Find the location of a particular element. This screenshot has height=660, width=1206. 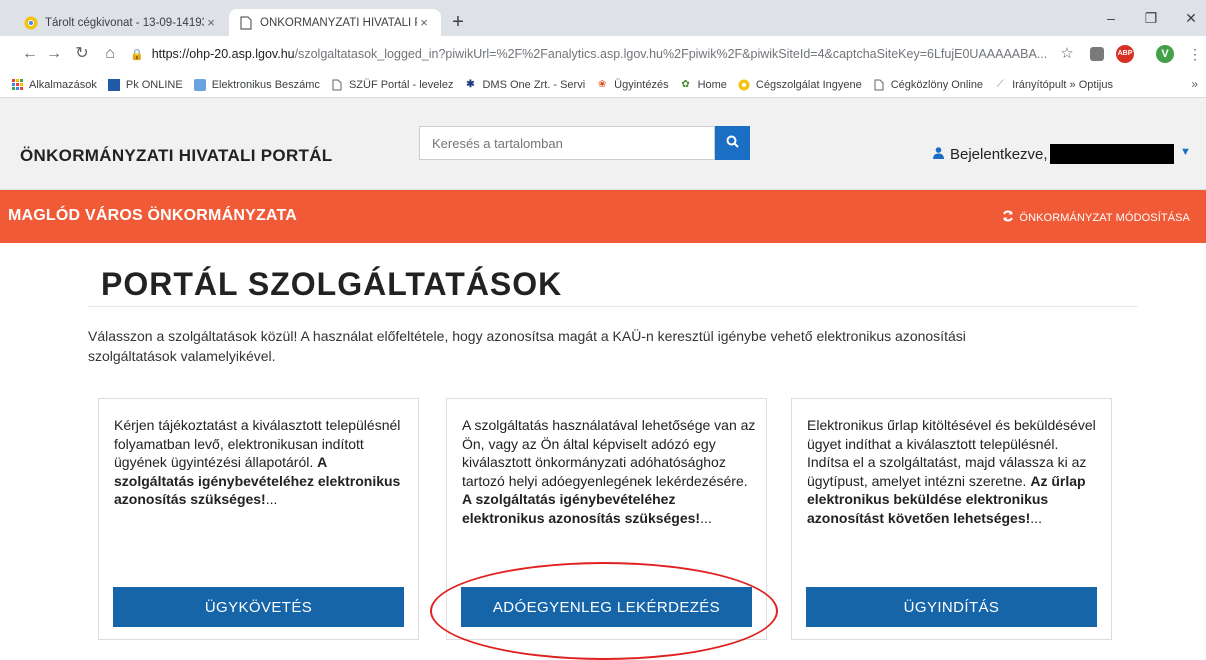

reload-icon: ↻ is located at coordinates (82, 54).